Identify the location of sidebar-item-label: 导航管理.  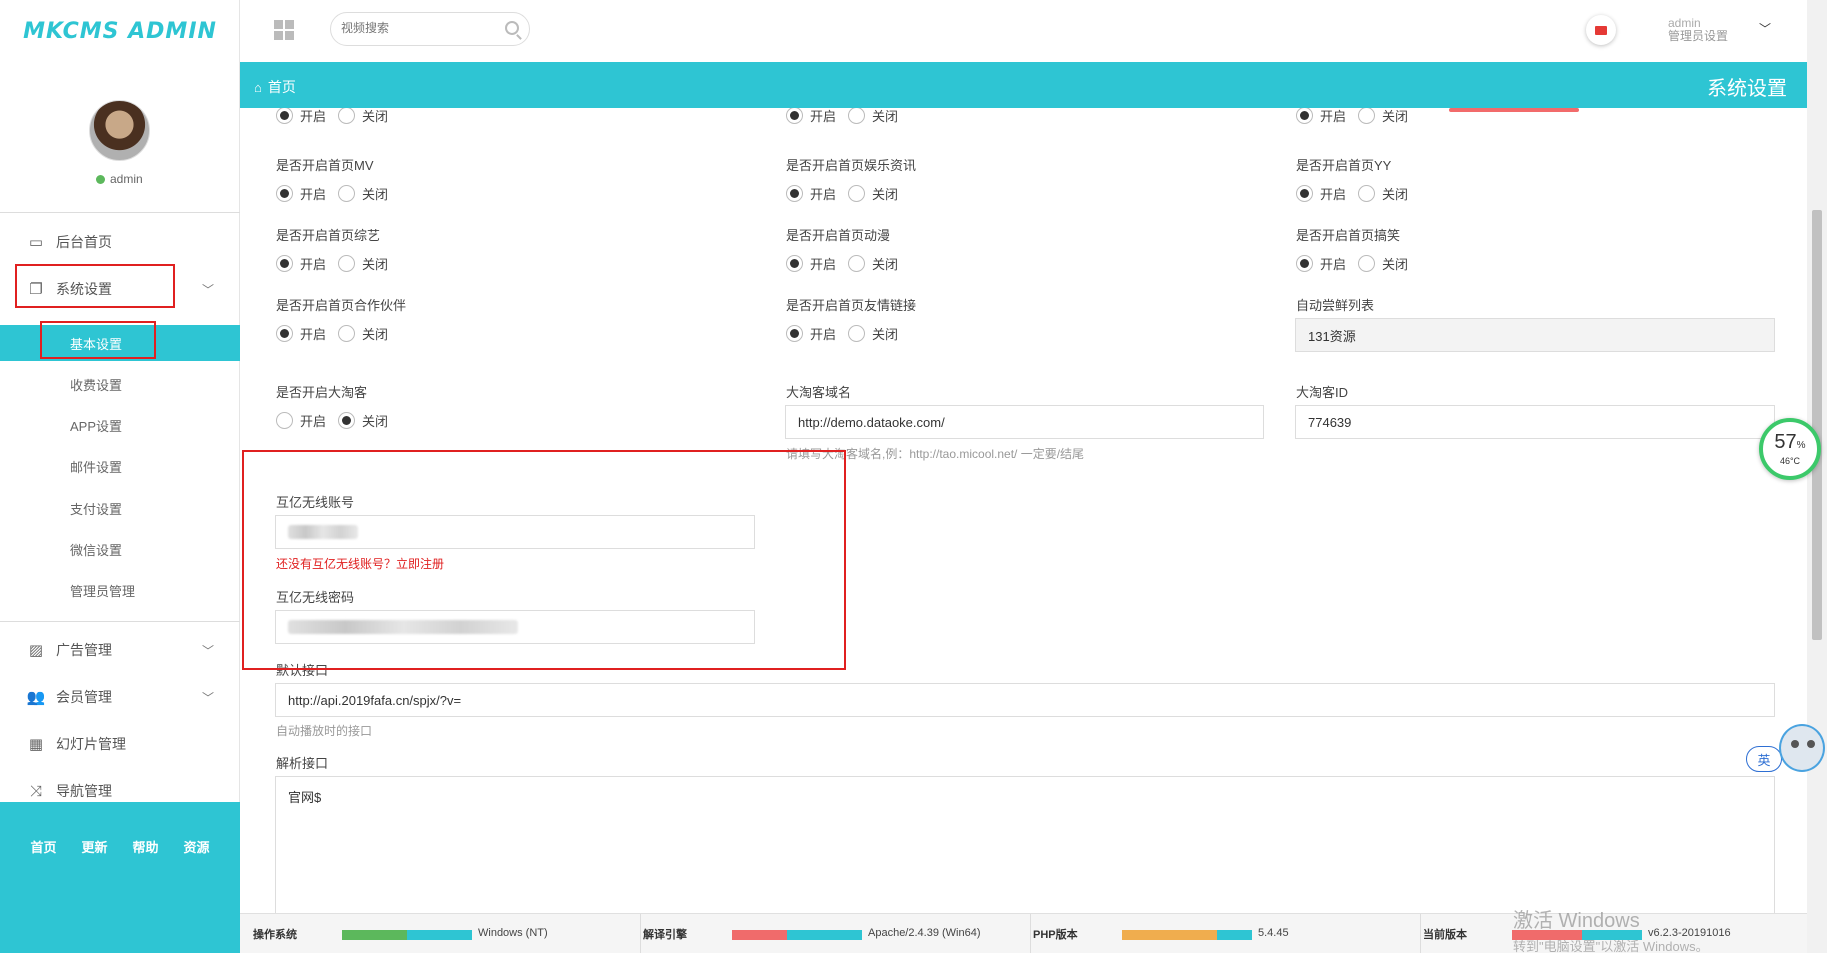
(84, 791).